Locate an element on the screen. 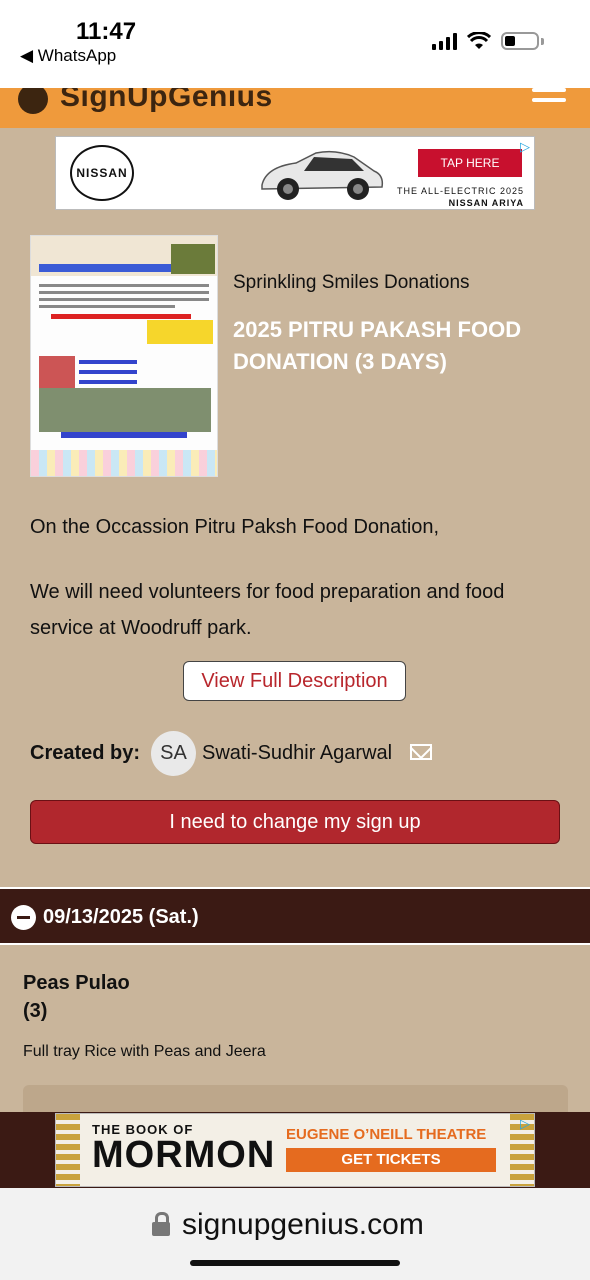 The width and height of the screenshot is (590, 1280). url-text: signupgenius.com is located at coordinates (303, 1225).